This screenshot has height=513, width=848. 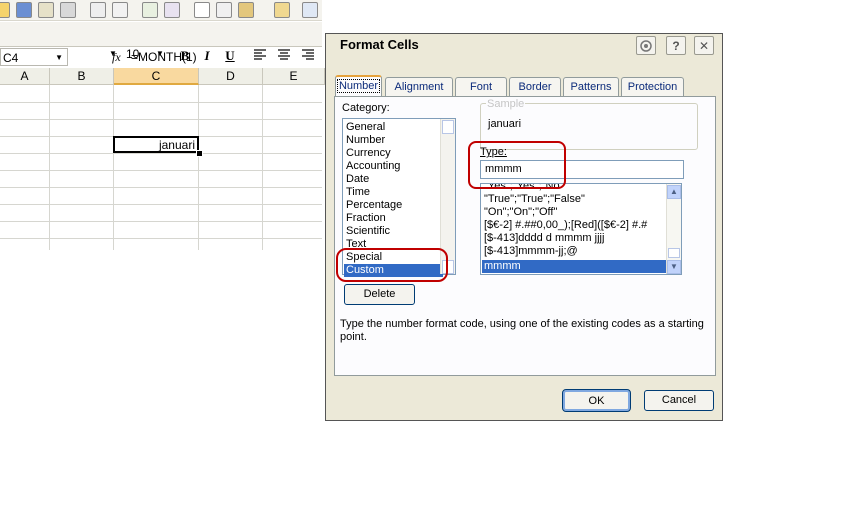 I want to click on category-accounting: Accounting, so click(x=373, y=166).